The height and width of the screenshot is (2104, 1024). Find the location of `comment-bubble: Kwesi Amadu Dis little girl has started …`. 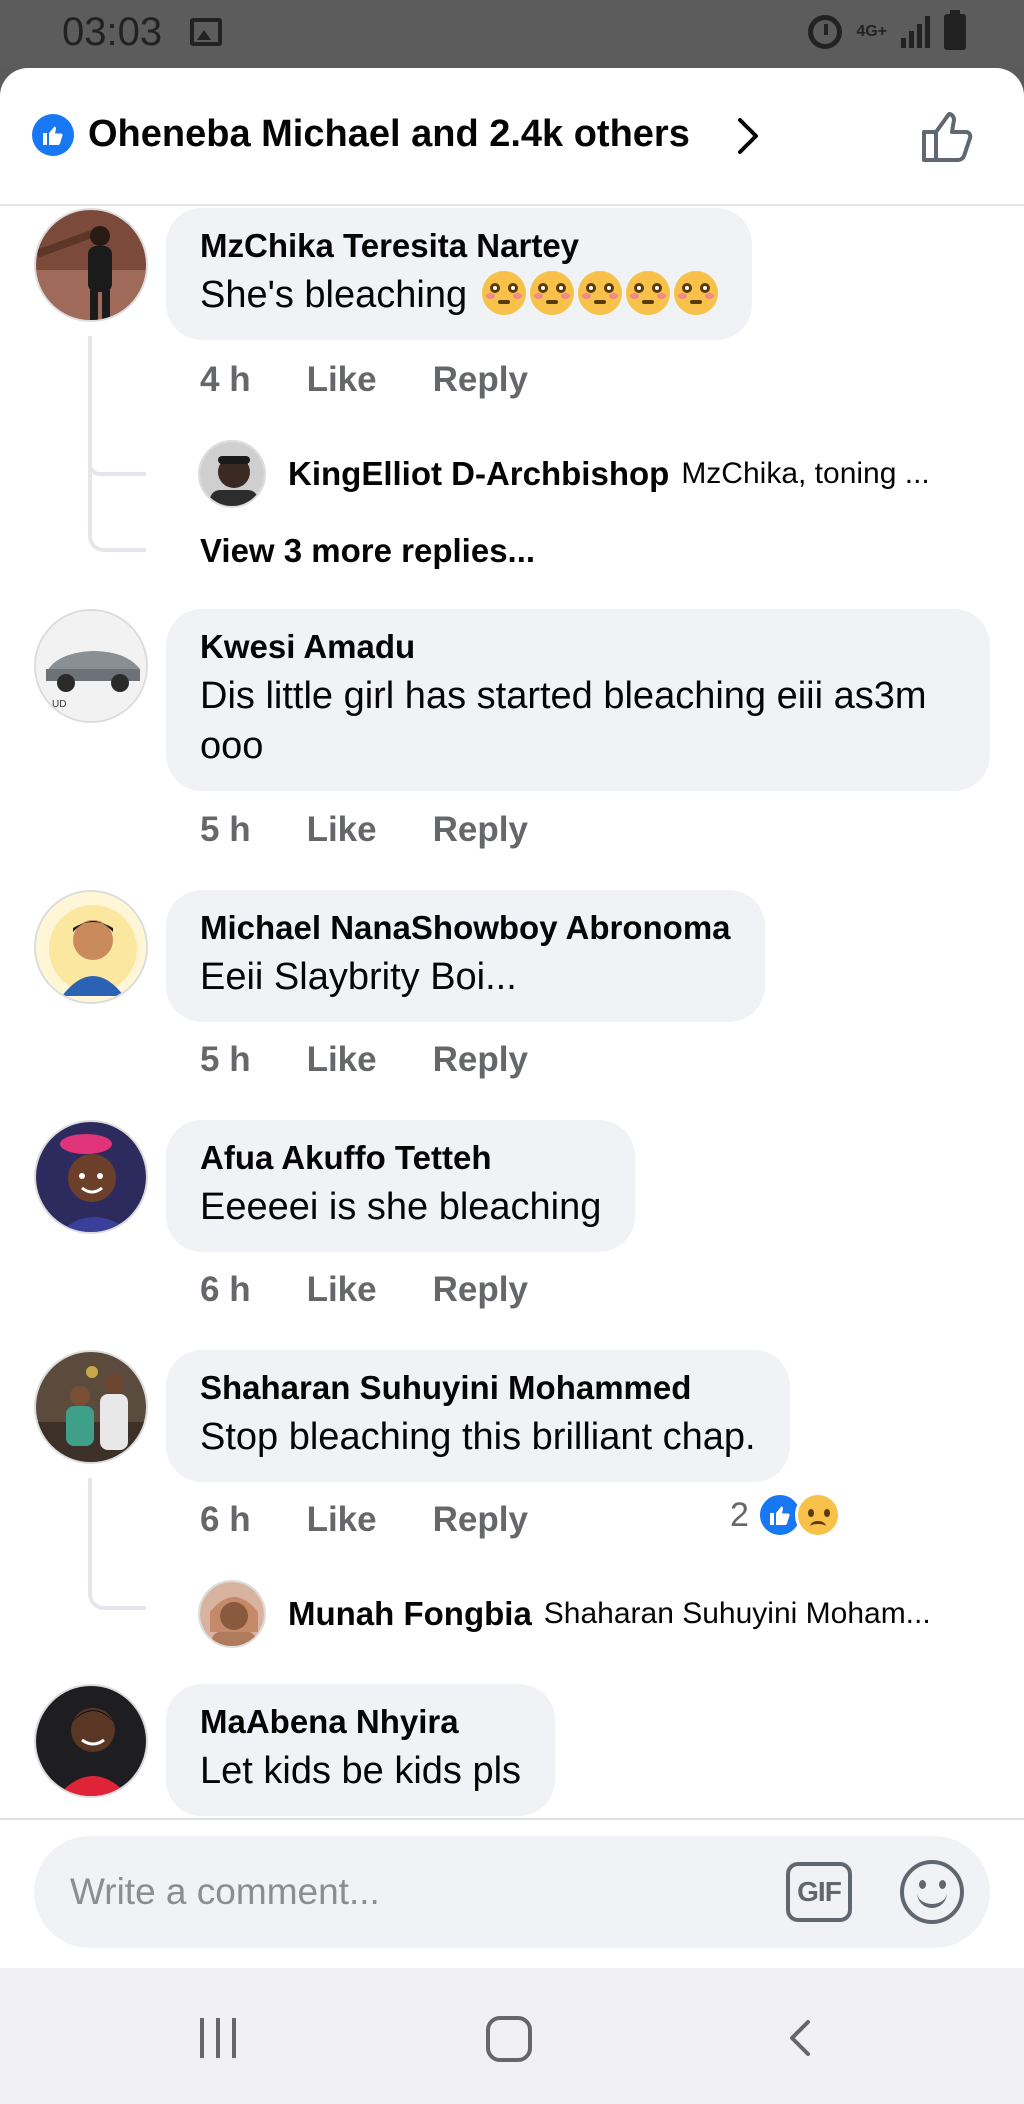

comment-bubble: Kwesi Amadu Dis little girl has started … is located at coordinates (578, 700).